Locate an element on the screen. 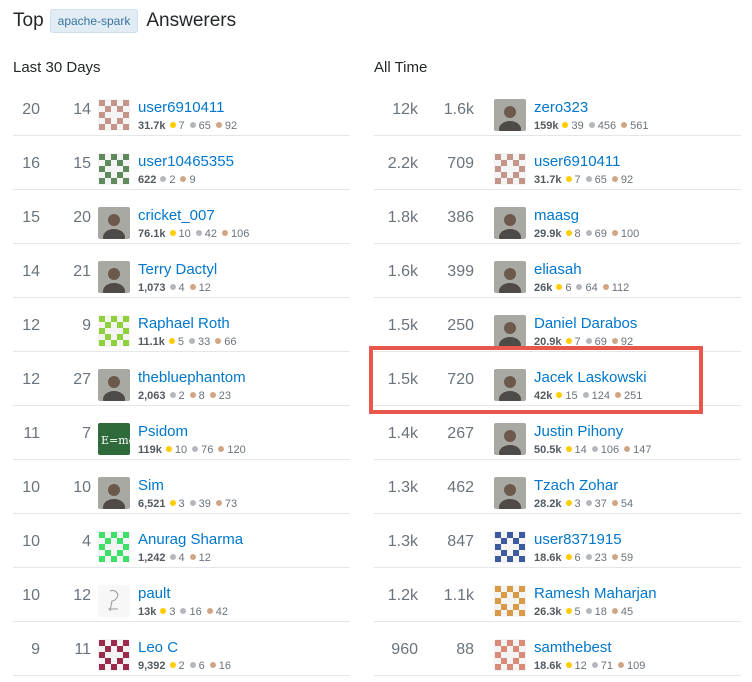  user-name-link: user8371915 is located at coordinates (586, 540).